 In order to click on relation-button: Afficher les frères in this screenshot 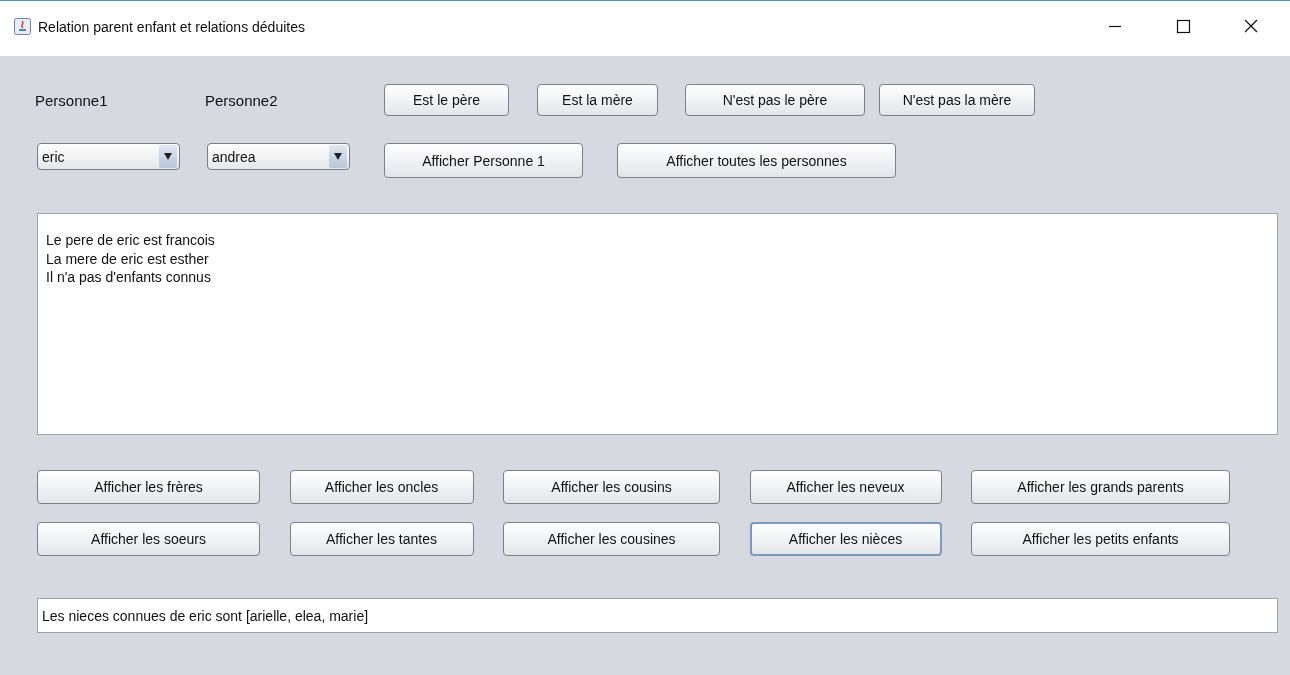, I will do `click(148, 487)`.